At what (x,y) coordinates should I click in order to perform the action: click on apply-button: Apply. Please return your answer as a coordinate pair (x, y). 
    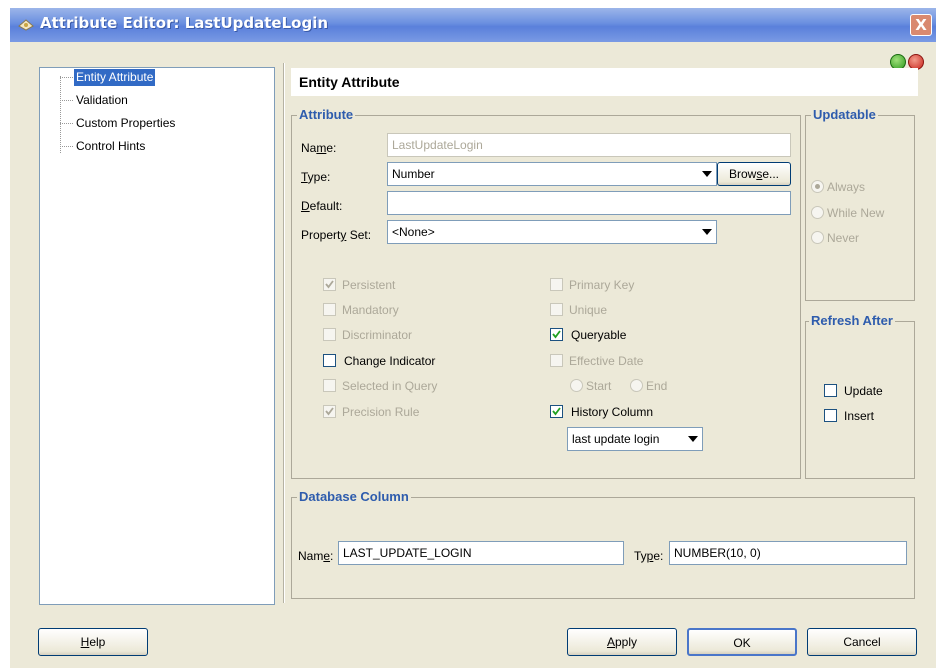
    Looking at the image, I should click on (622, 642).